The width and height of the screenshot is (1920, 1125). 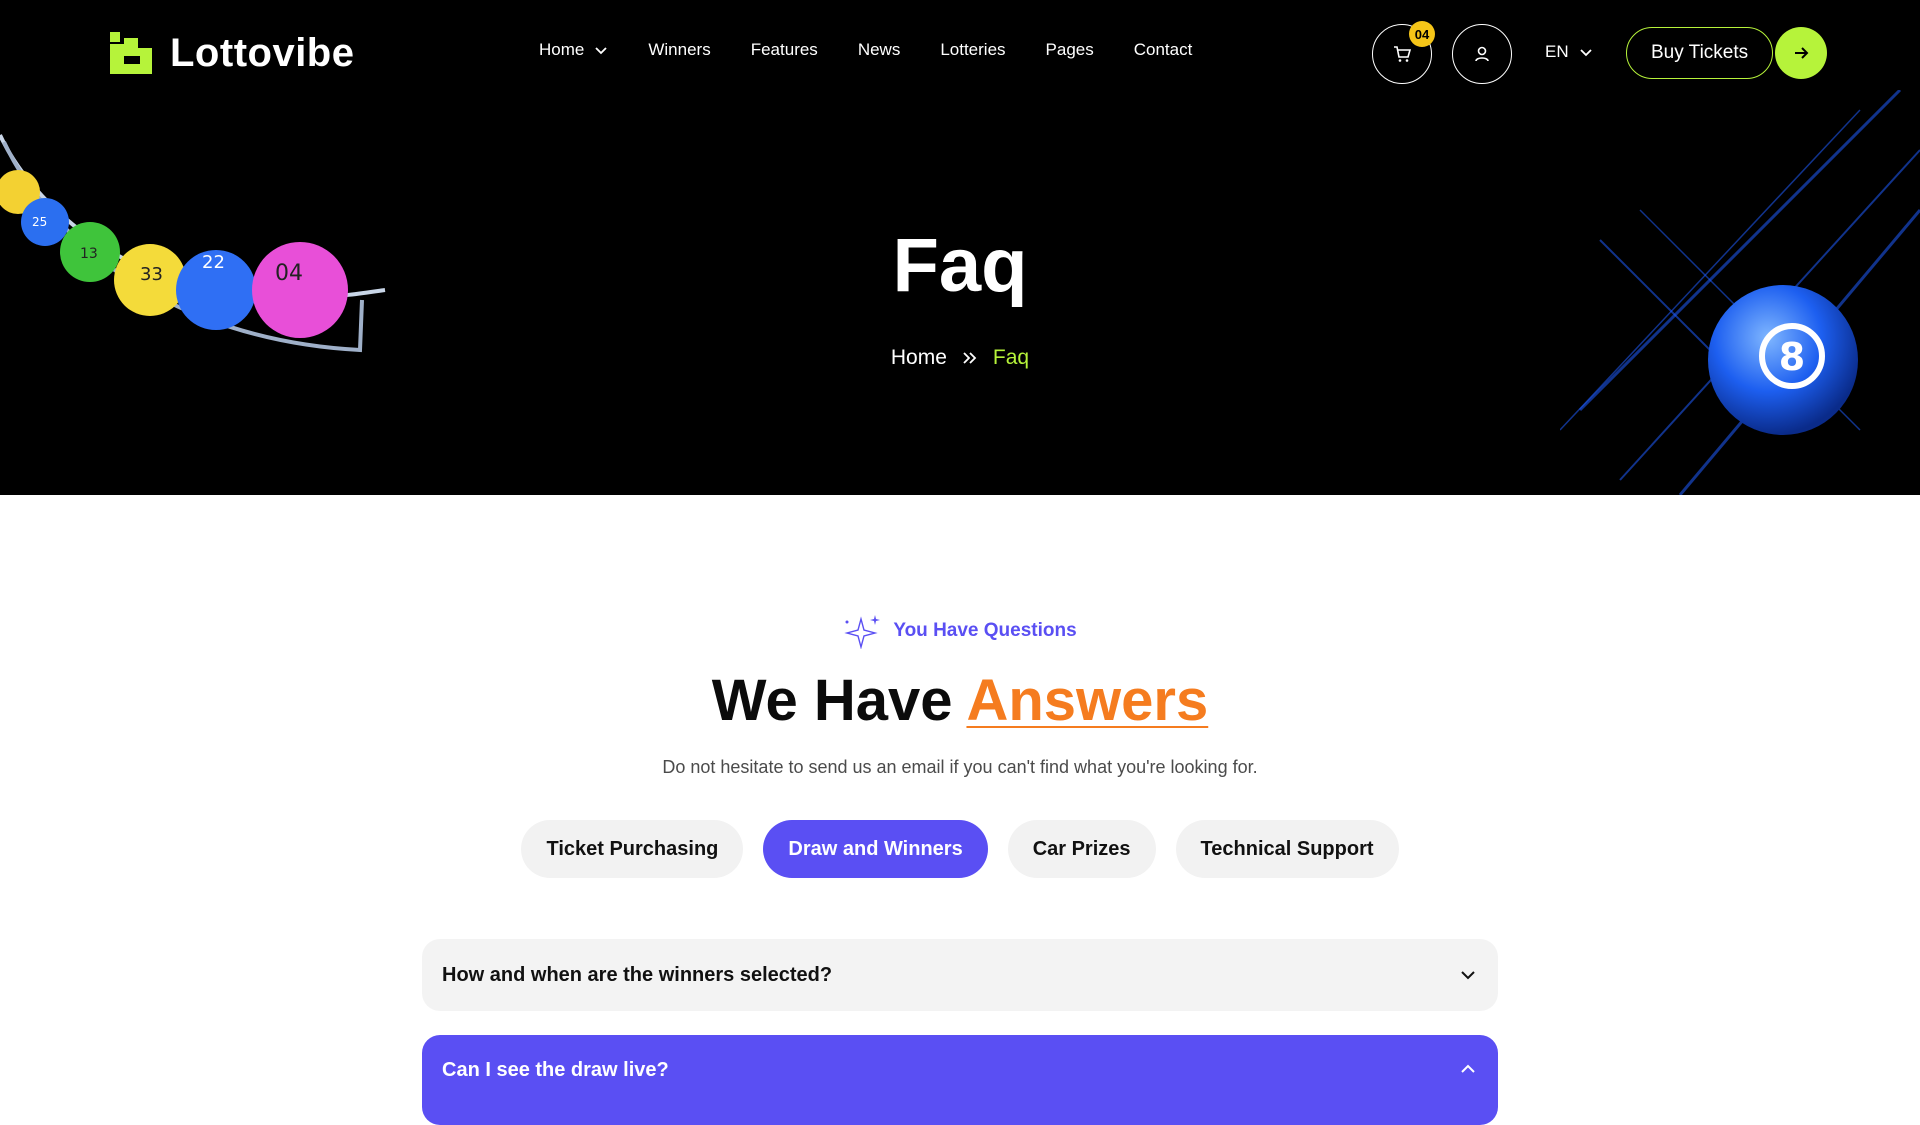 What do you see at coordinates (555, 1070) in the screenshot?
I see `faq-question: Can I see the draw live?` at bounding box center [555, 1070].